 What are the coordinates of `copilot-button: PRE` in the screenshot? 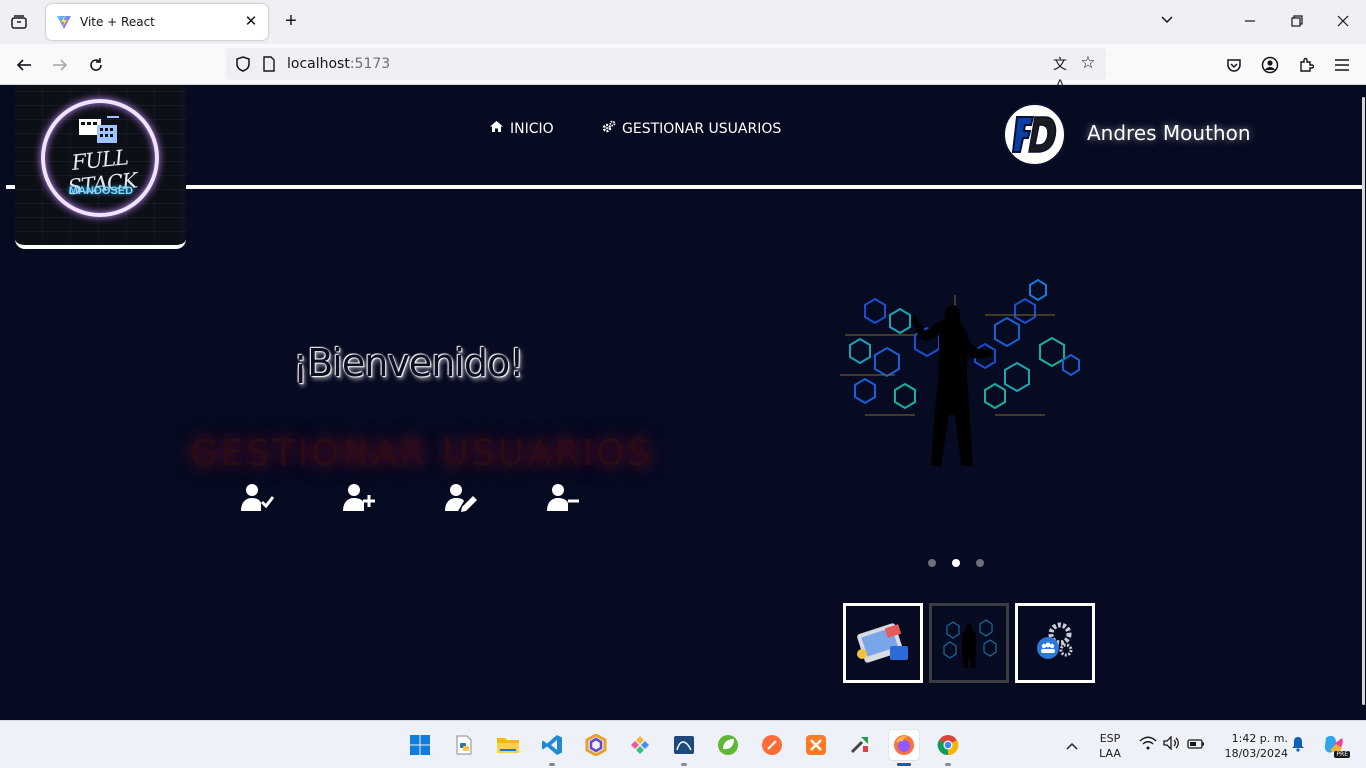 It's located at (1334, 745).